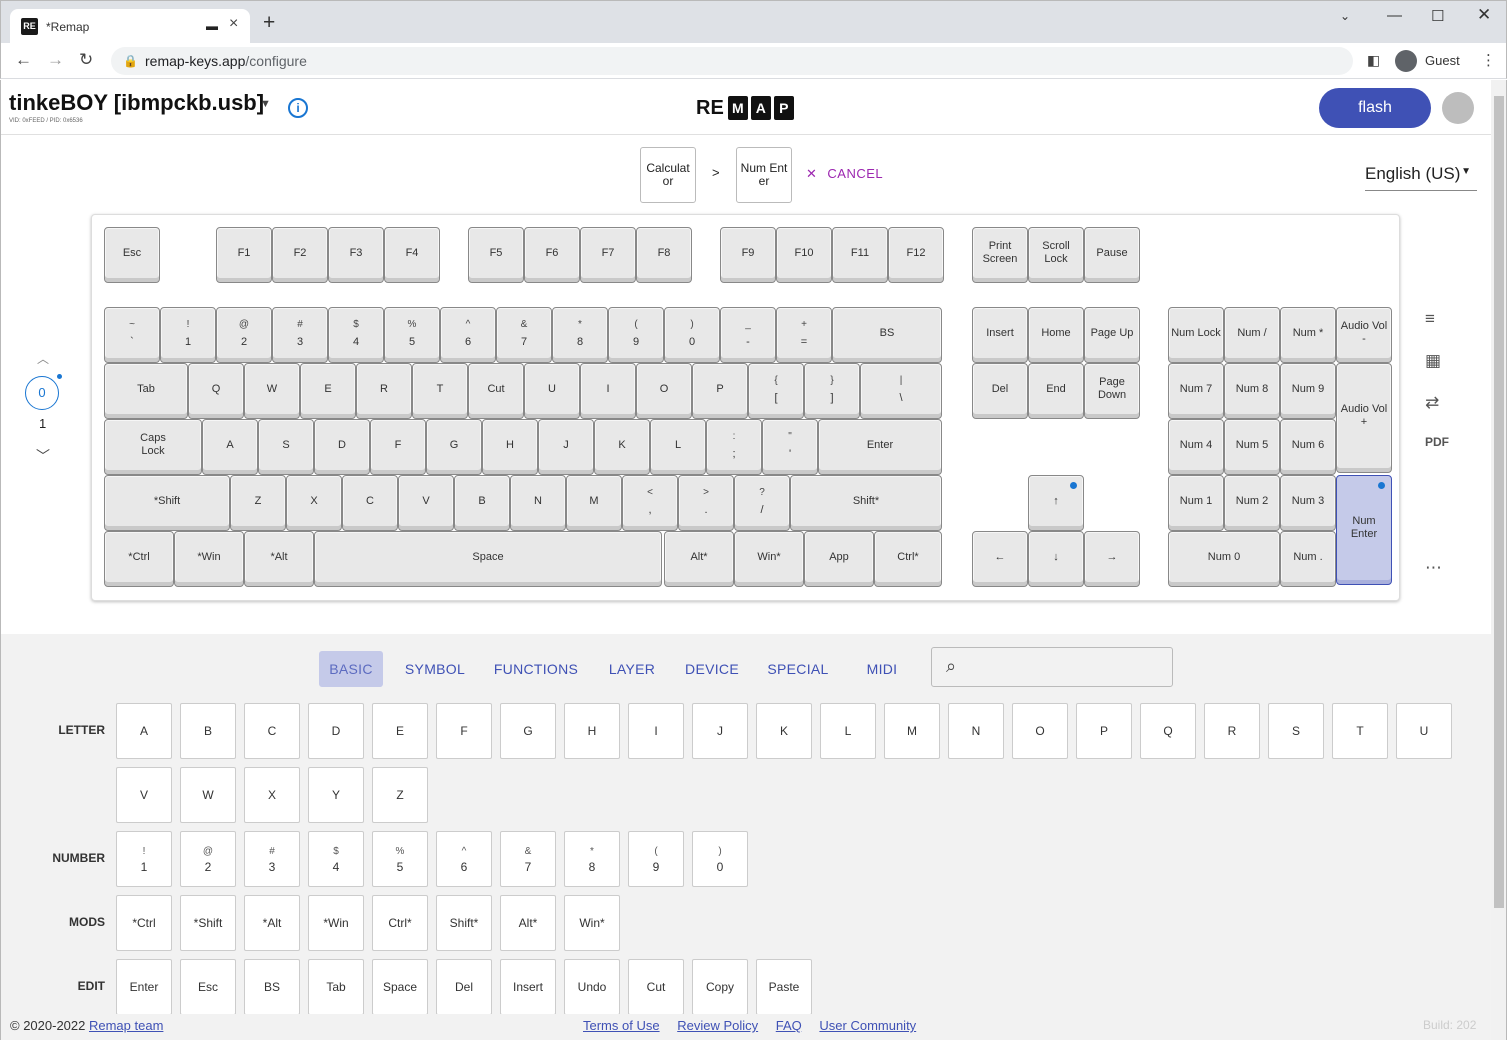 This screenshot has height=1040, width=1507. What do you see at coordinates (804, 255) in the screenshot?
I see `key-f10: F10` at bounding box center [804, 255].